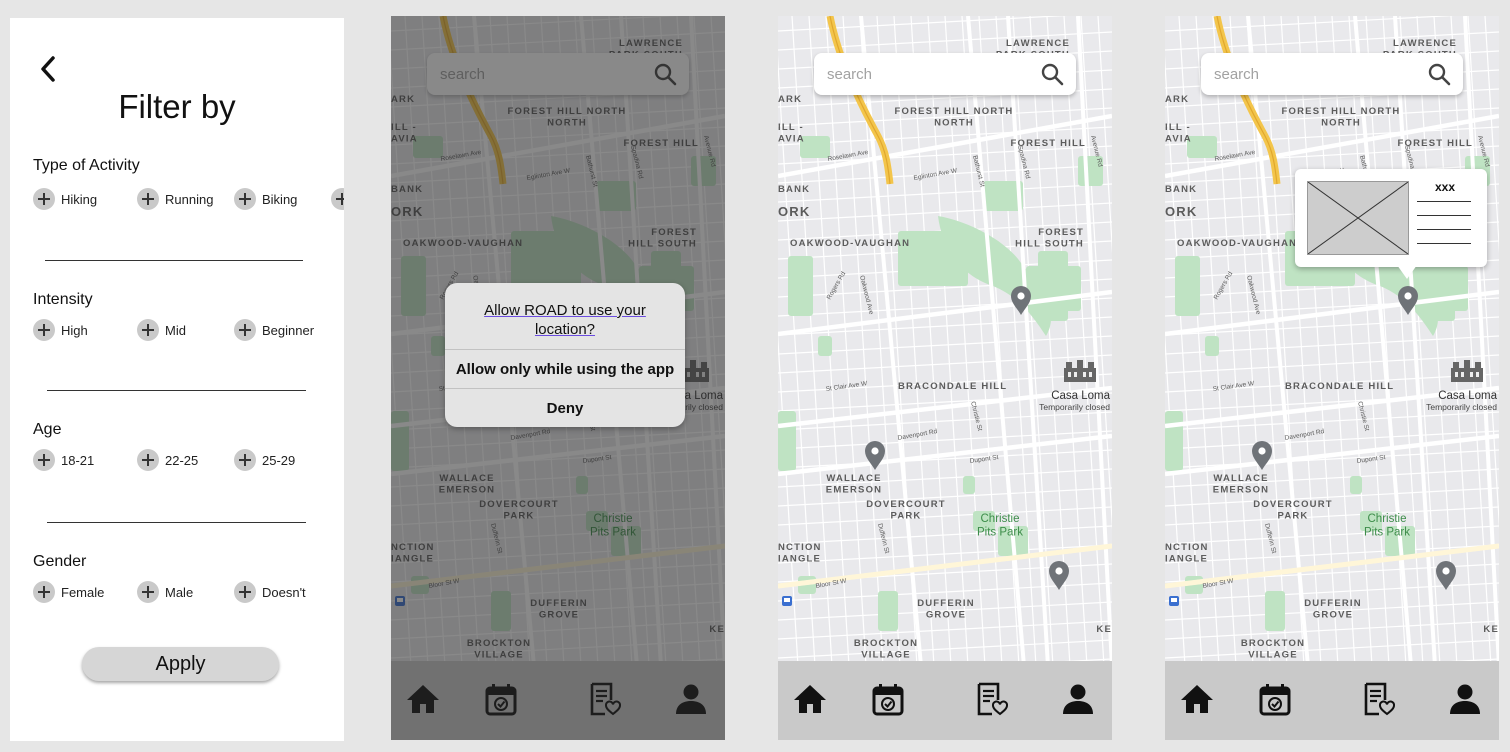 This screenshot has height=752, width=1510. Describe the element at coordinates (280, 199) in the screenshot. I see `option-label: Biking` at that location.